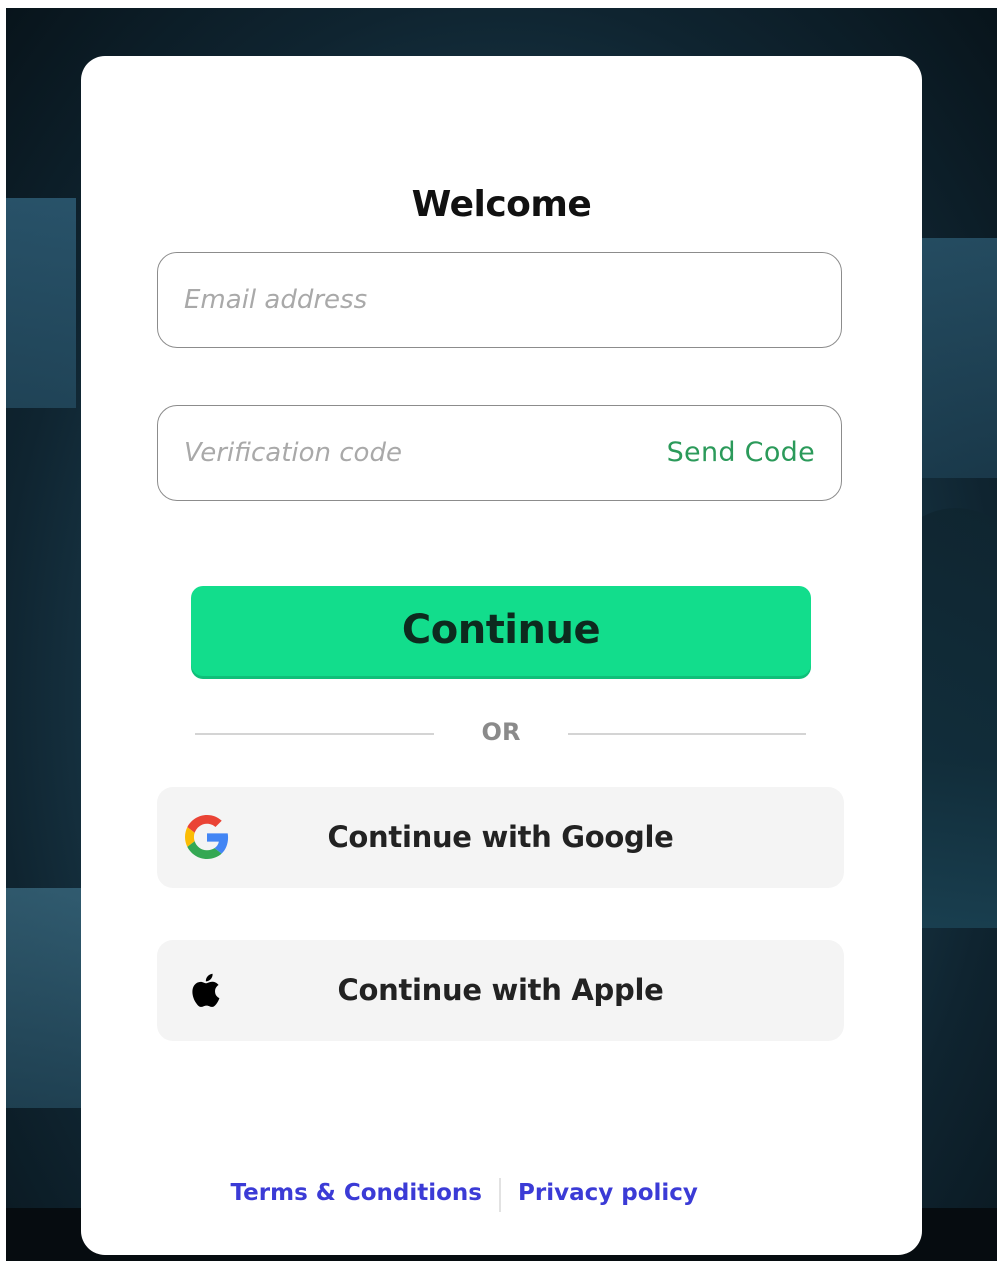 This screenshot has height=1267, width=997. What do you see at coordinates (741, 452) in the screenshot?
I see `send-code-button: Send Code` at bounding box center [741, 452].